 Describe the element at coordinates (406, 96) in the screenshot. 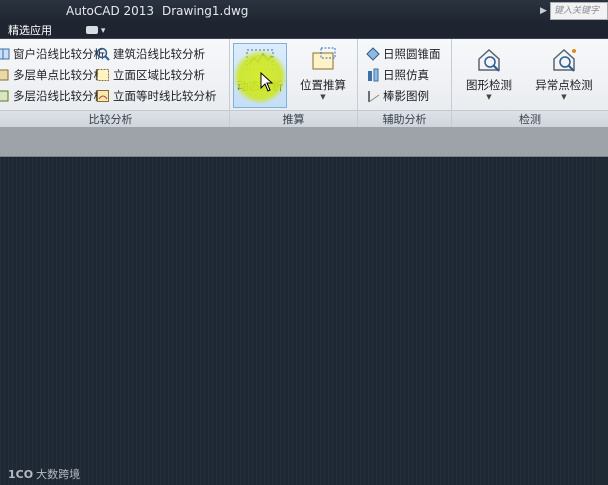

I see `shadow-chart-label: 棒影图例` at that location.